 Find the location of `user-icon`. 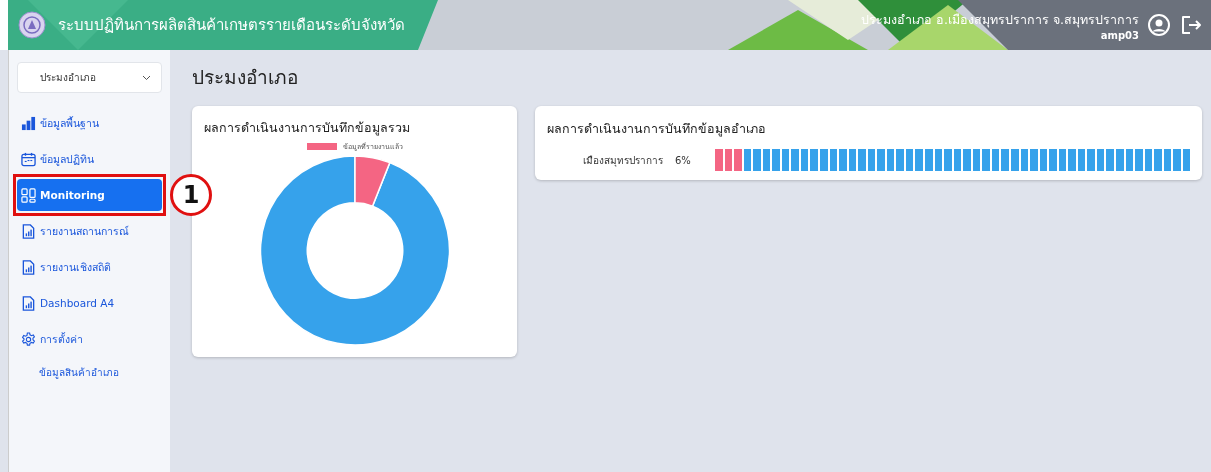

user-icon is located at coordinates (1159, 25).